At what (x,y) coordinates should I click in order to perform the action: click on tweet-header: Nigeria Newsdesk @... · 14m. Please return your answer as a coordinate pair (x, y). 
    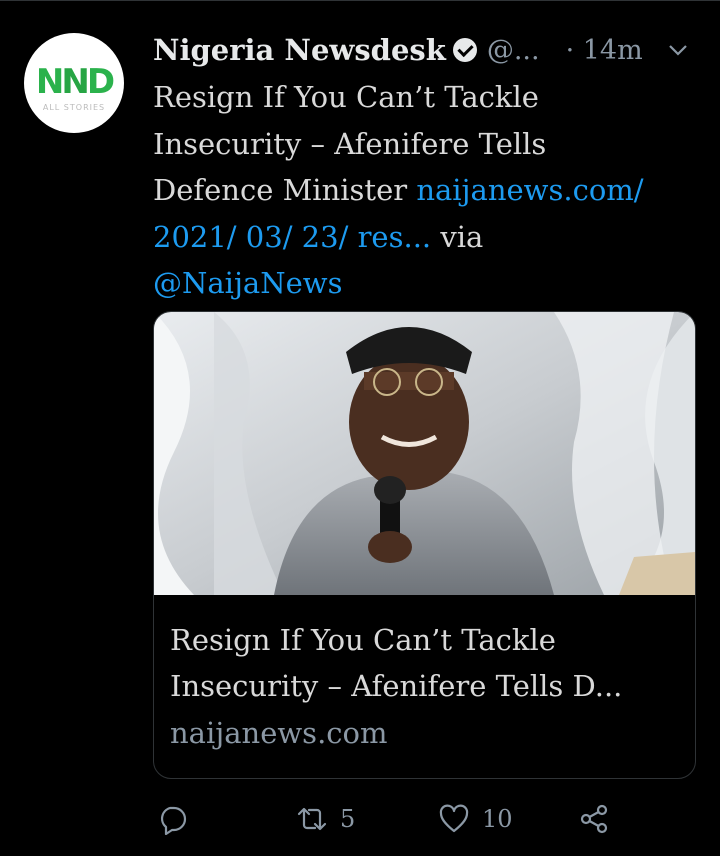
    Looking at the image, I should click on (398, 50).